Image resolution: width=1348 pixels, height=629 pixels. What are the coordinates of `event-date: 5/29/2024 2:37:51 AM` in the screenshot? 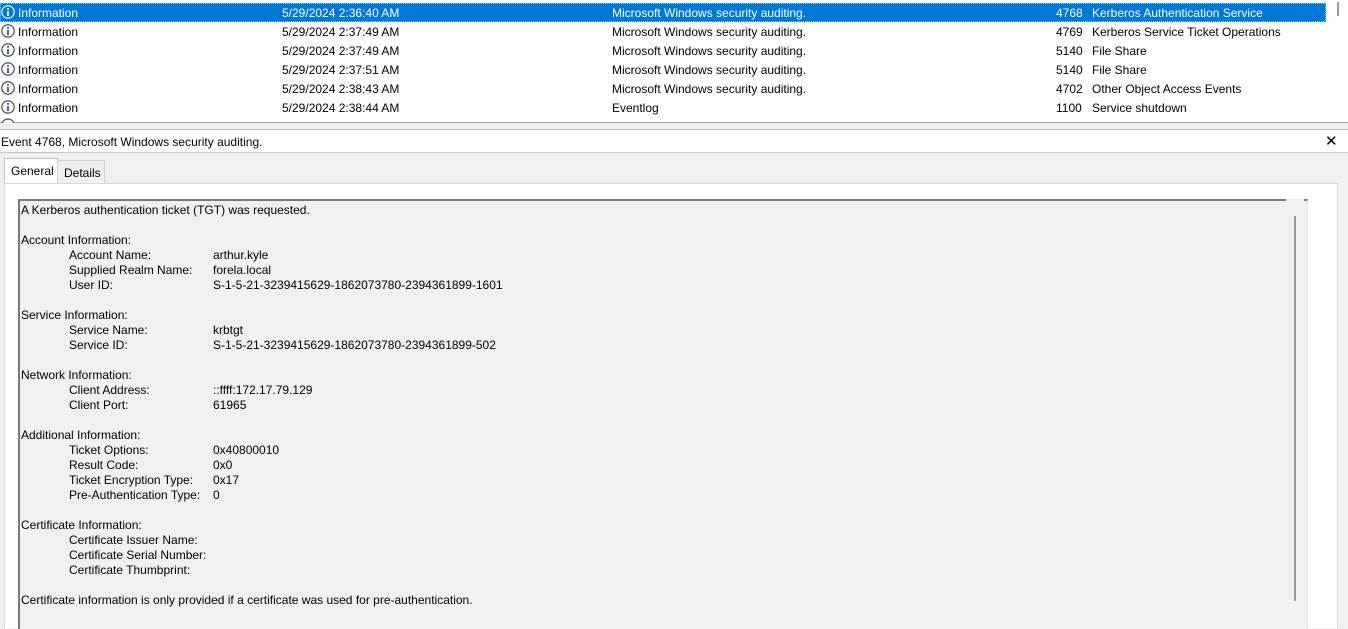 It's located at (341, 70).